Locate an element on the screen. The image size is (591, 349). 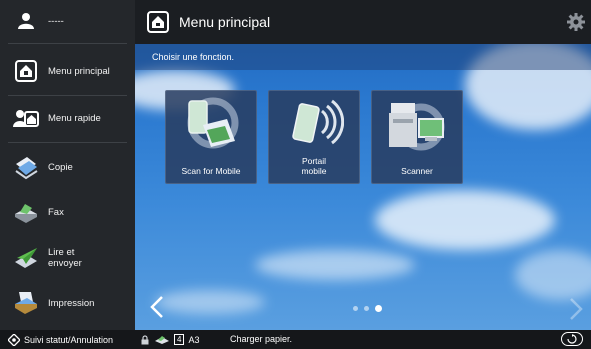
tile-scan-for-mobile: Scan for Mobile is located at coordinates (211, 137).